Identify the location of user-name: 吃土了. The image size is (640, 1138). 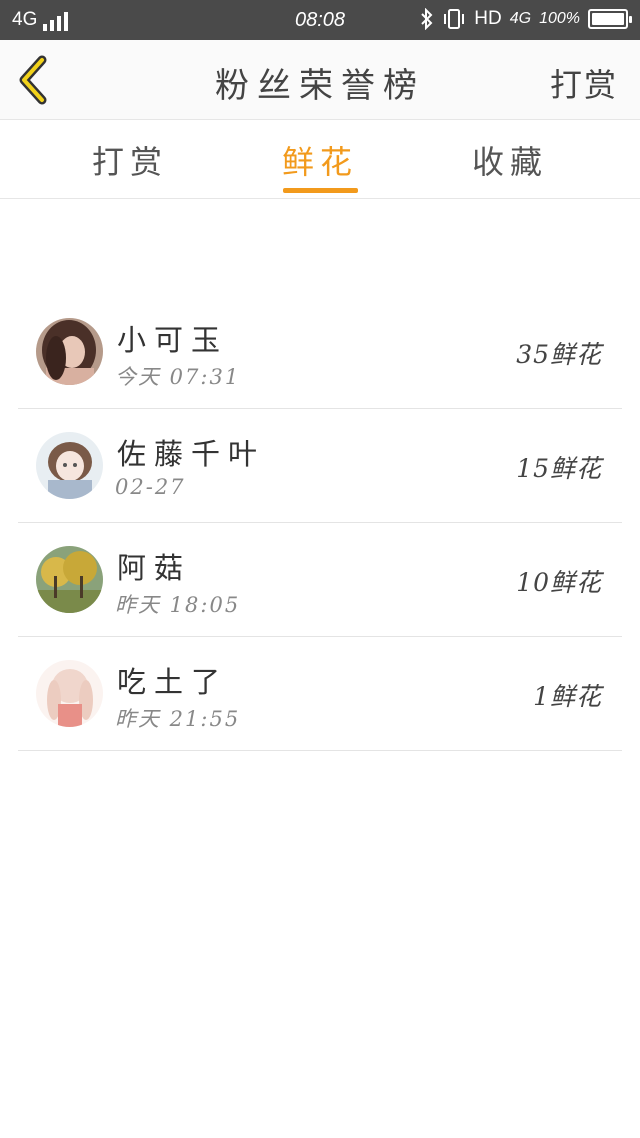
(173, 682).